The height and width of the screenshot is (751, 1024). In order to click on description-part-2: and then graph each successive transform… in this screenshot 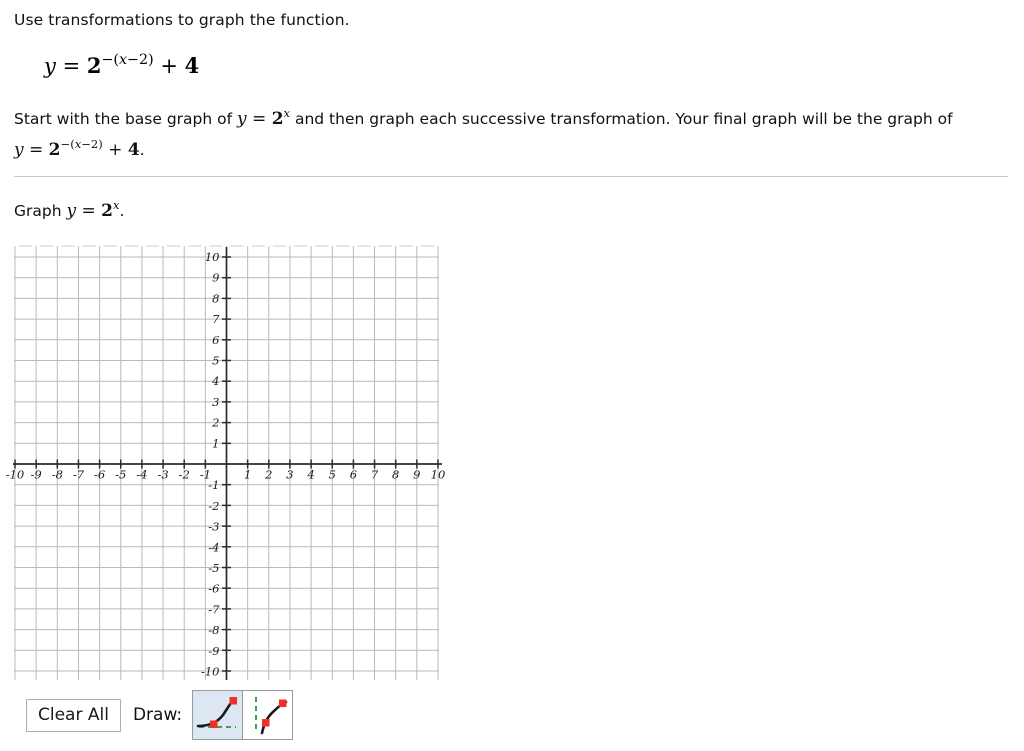, I will do `click(621, 119)`.